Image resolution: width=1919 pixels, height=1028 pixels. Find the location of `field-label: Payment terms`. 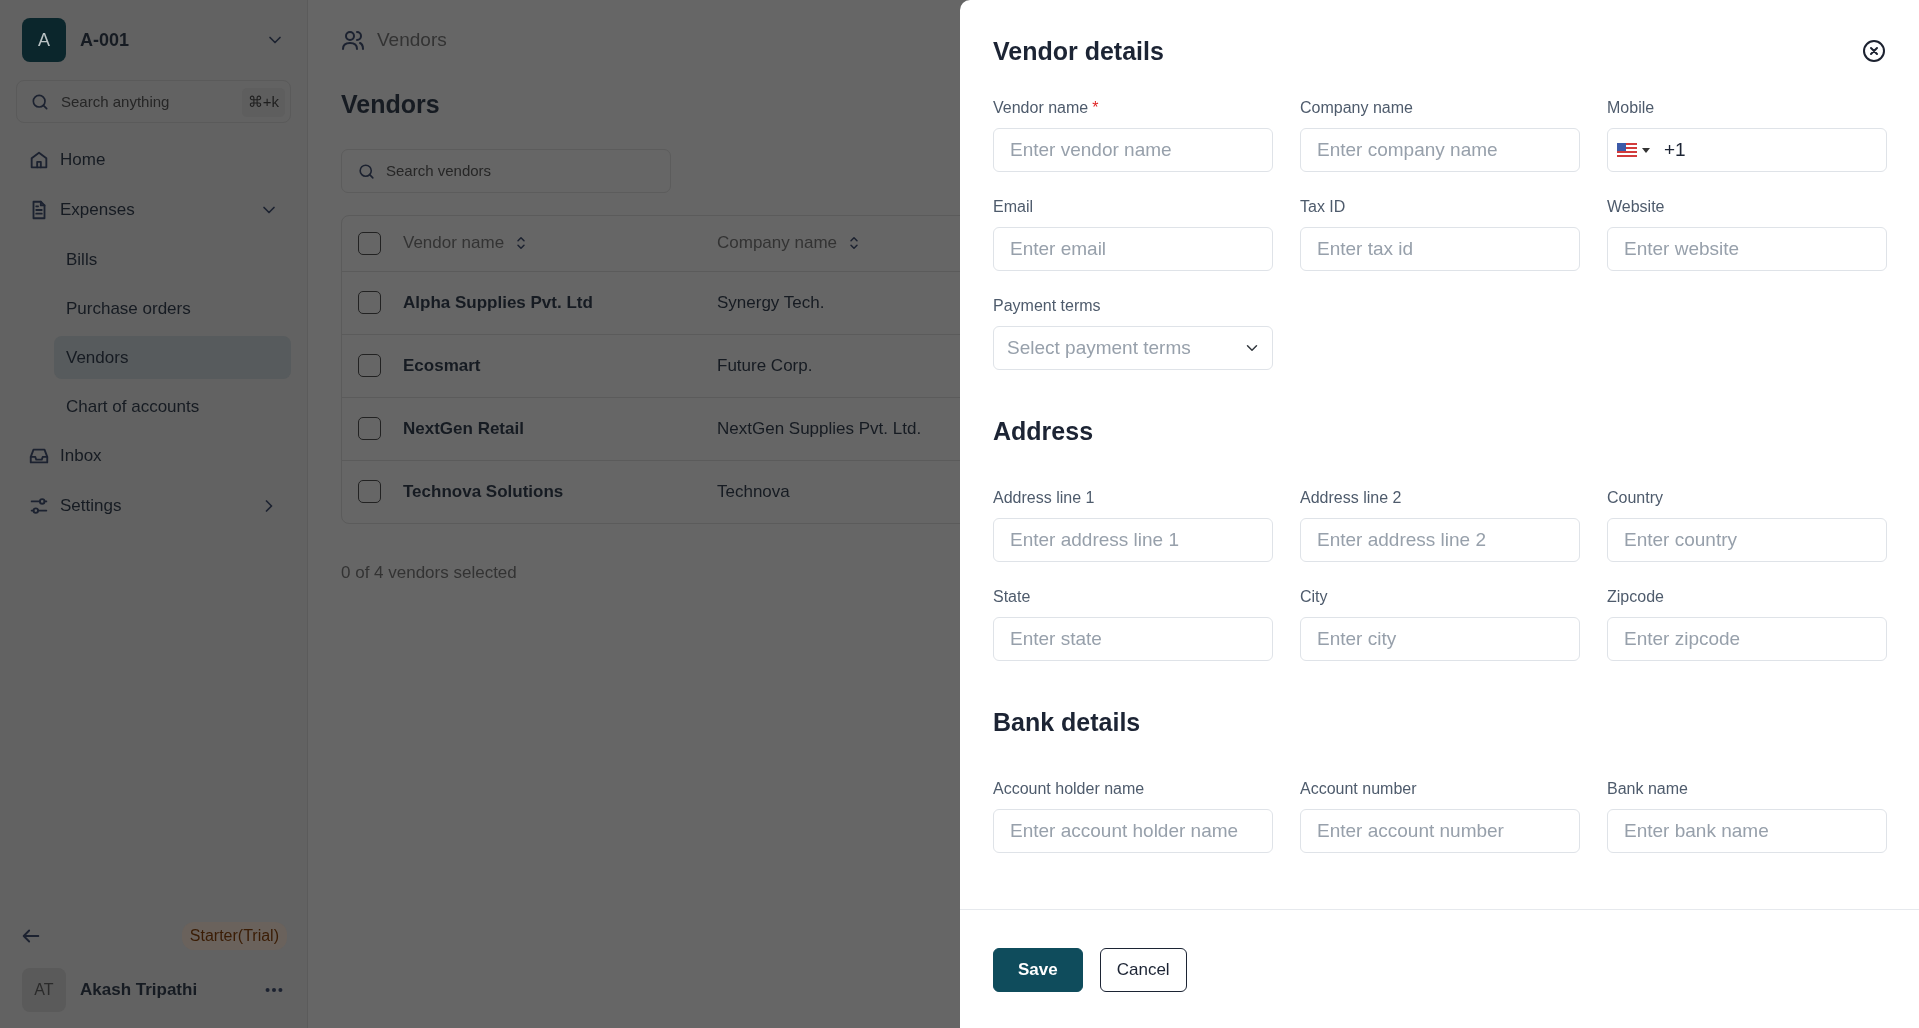

field-label: Payment terms is located at coordinates (1047, 306).